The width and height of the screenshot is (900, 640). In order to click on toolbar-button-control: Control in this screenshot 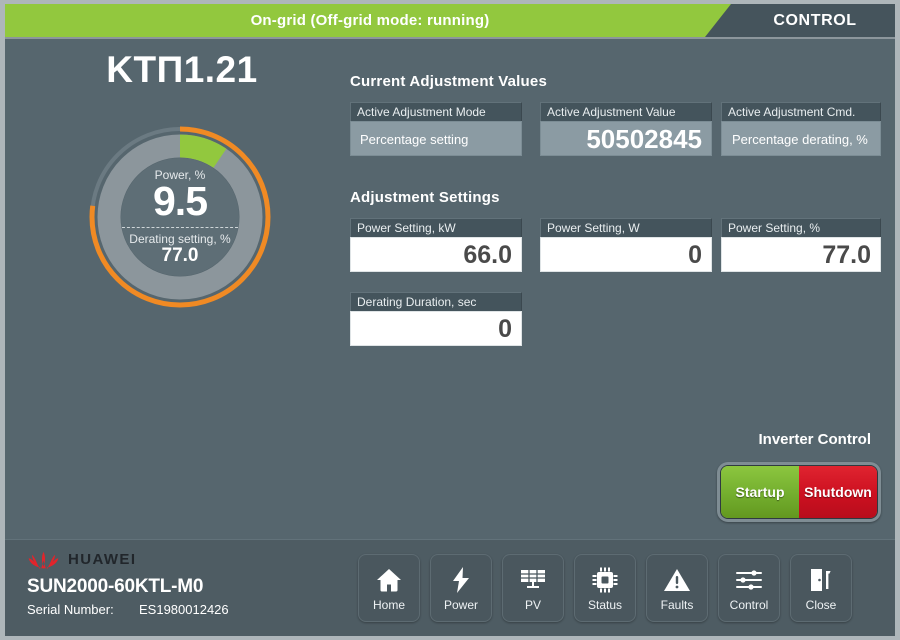, I will do `click(749, 588)`.